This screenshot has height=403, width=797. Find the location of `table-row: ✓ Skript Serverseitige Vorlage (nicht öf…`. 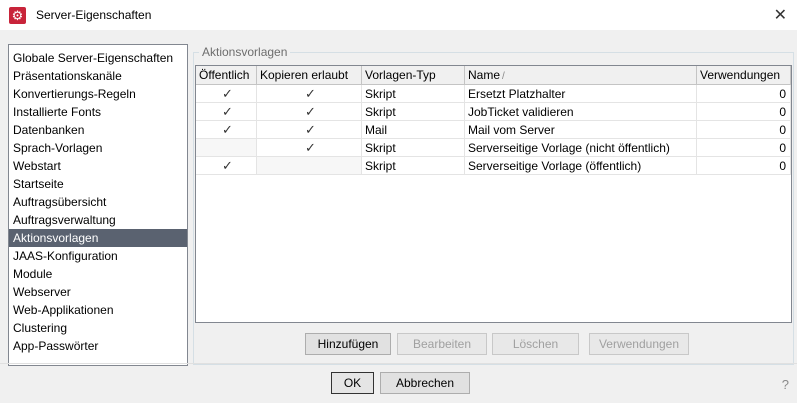

table-row: ✓ Skript Serverseitige Vorlage (nicht öf… is located at coordinates (493, 148).